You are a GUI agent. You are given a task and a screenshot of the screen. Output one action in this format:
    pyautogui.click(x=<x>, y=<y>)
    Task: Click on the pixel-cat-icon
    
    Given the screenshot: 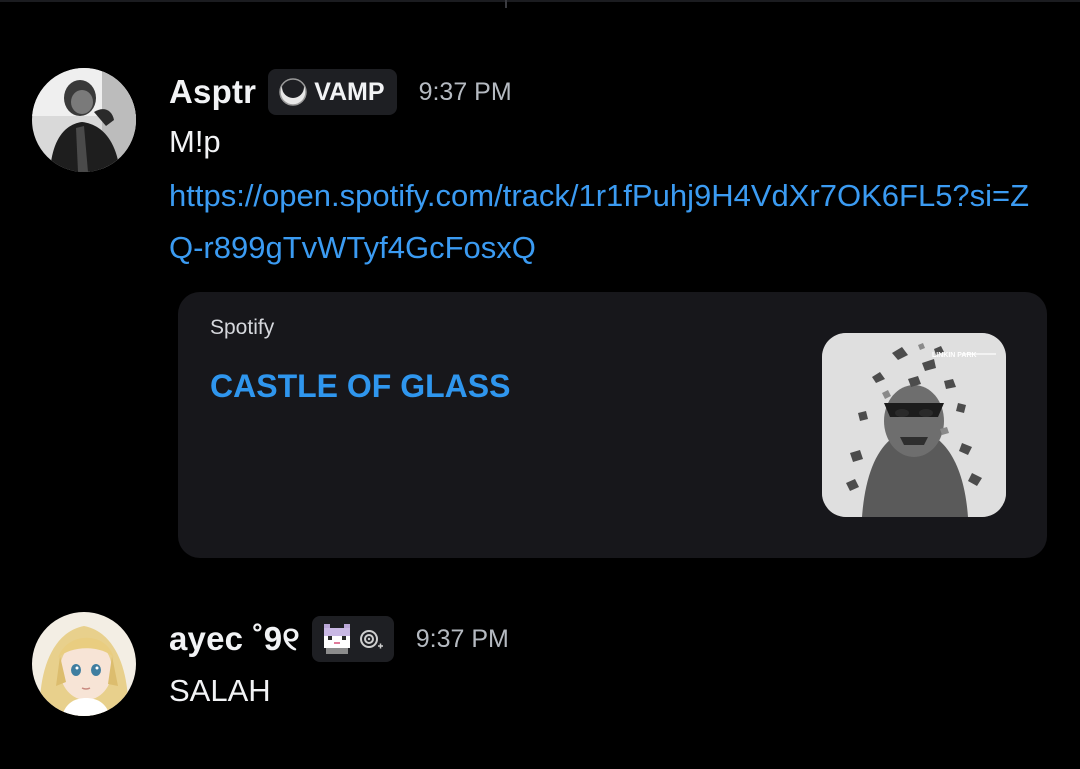 What is the action you would take?
    pyautogui.click(x=336, y=639)
    